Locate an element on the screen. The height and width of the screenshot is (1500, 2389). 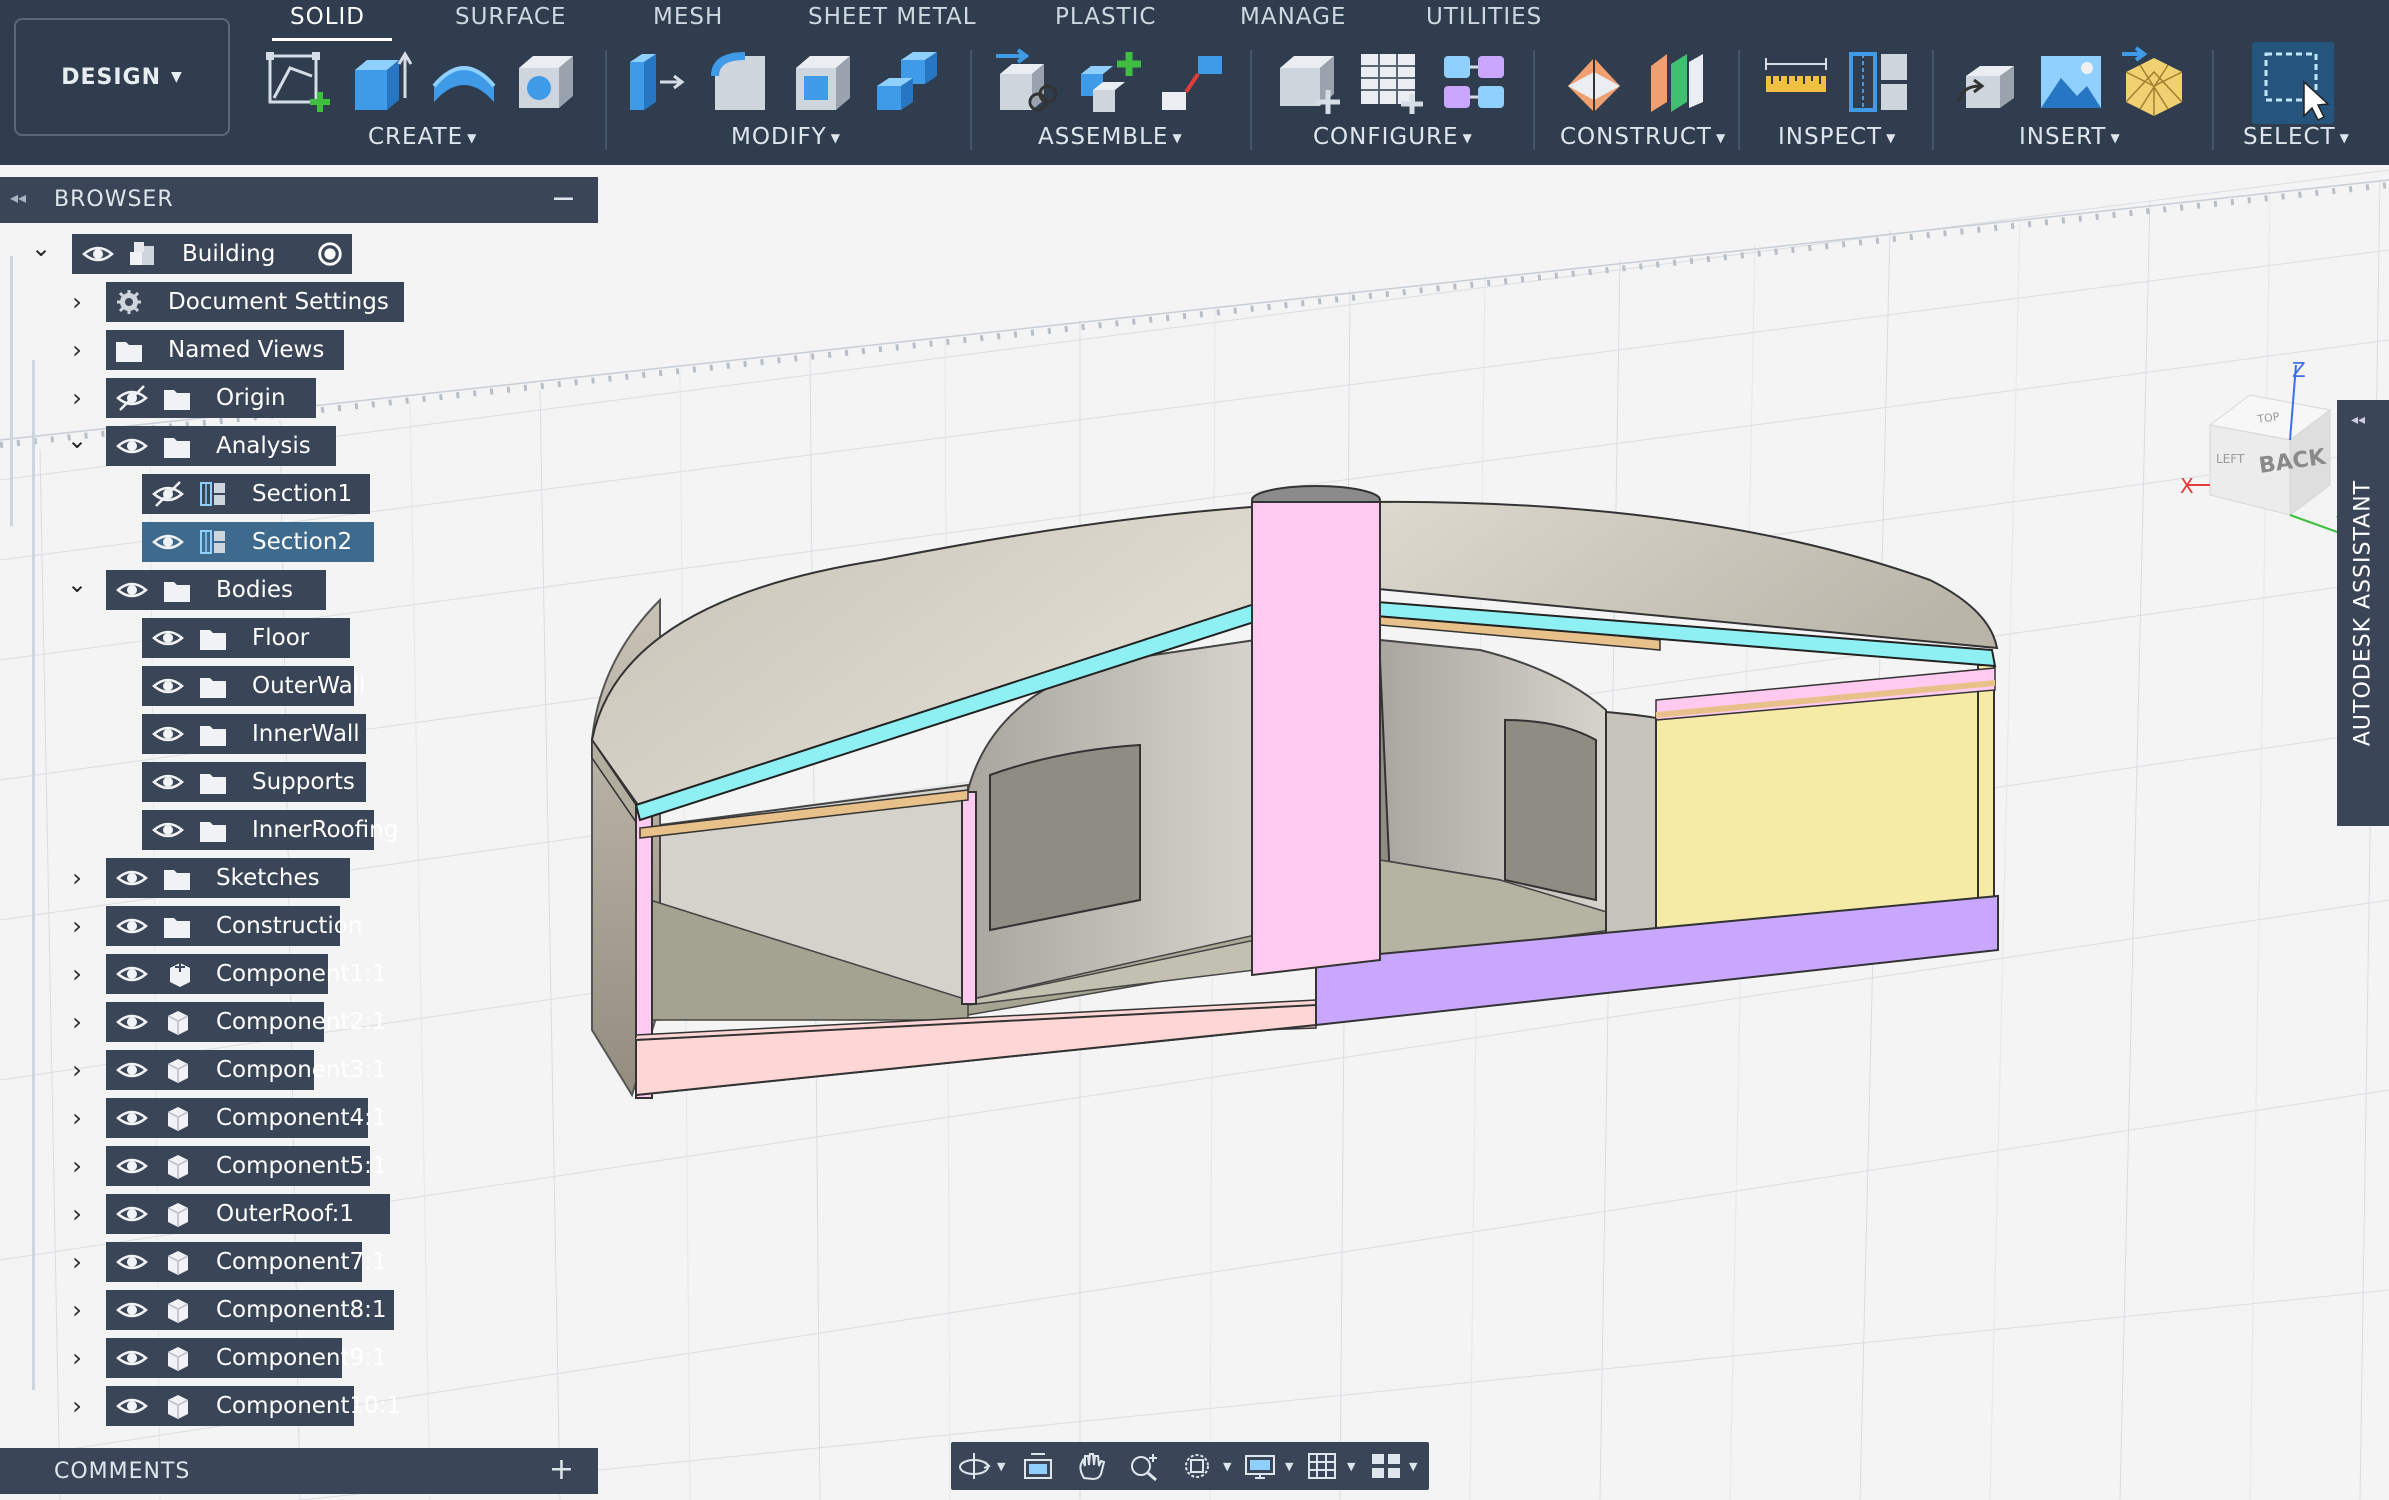
revolve-icon is located at coordinates (464, 82).